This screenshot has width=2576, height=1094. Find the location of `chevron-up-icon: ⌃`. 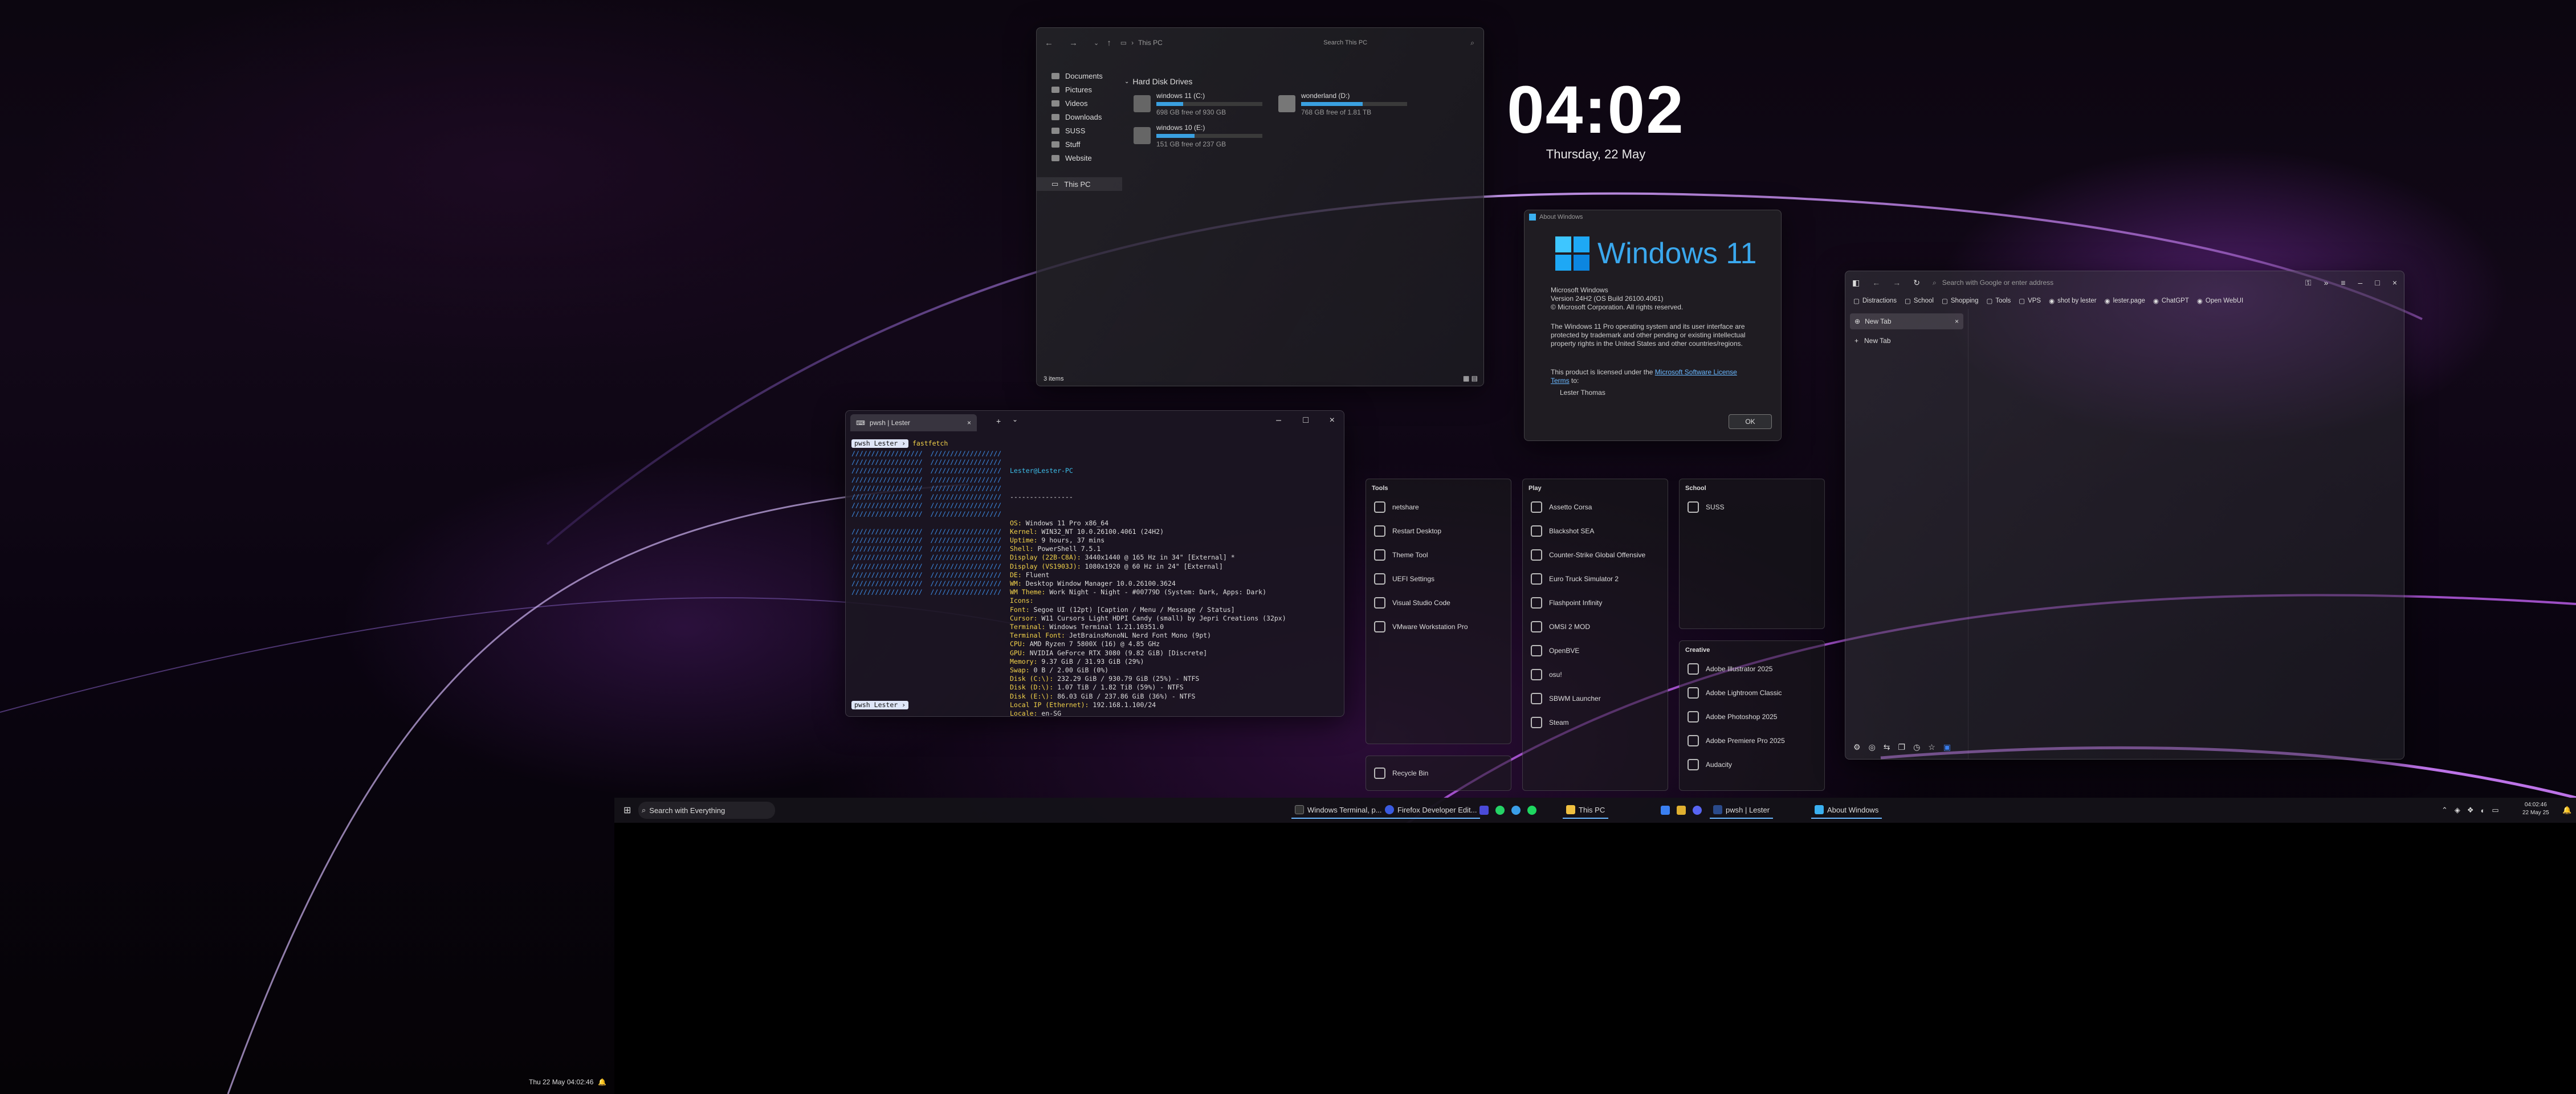

chevron-up-icon: ⌃ is located at coordinates (2445, 810).